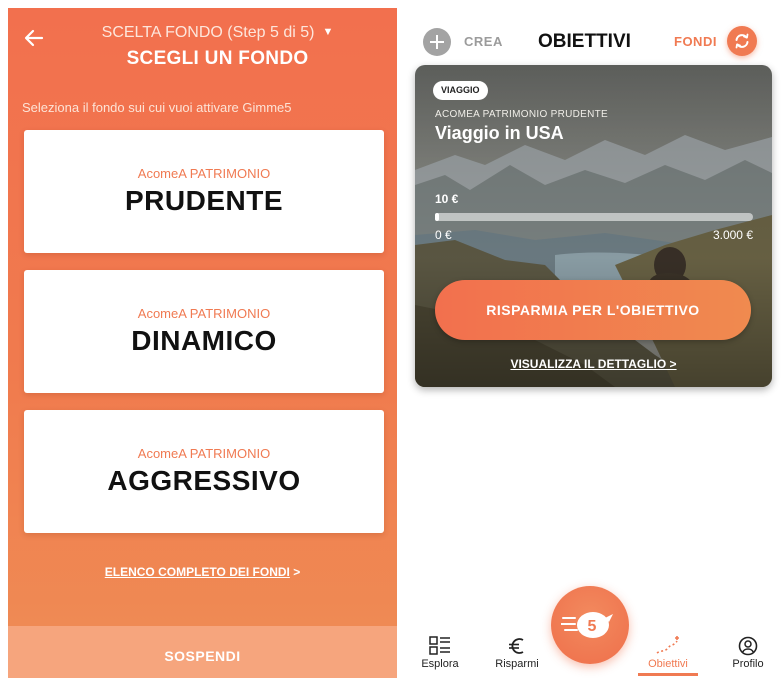 This screenshot has width=783, height=683. I want to click on progress-min-label: 0 €, so click(443, 235).